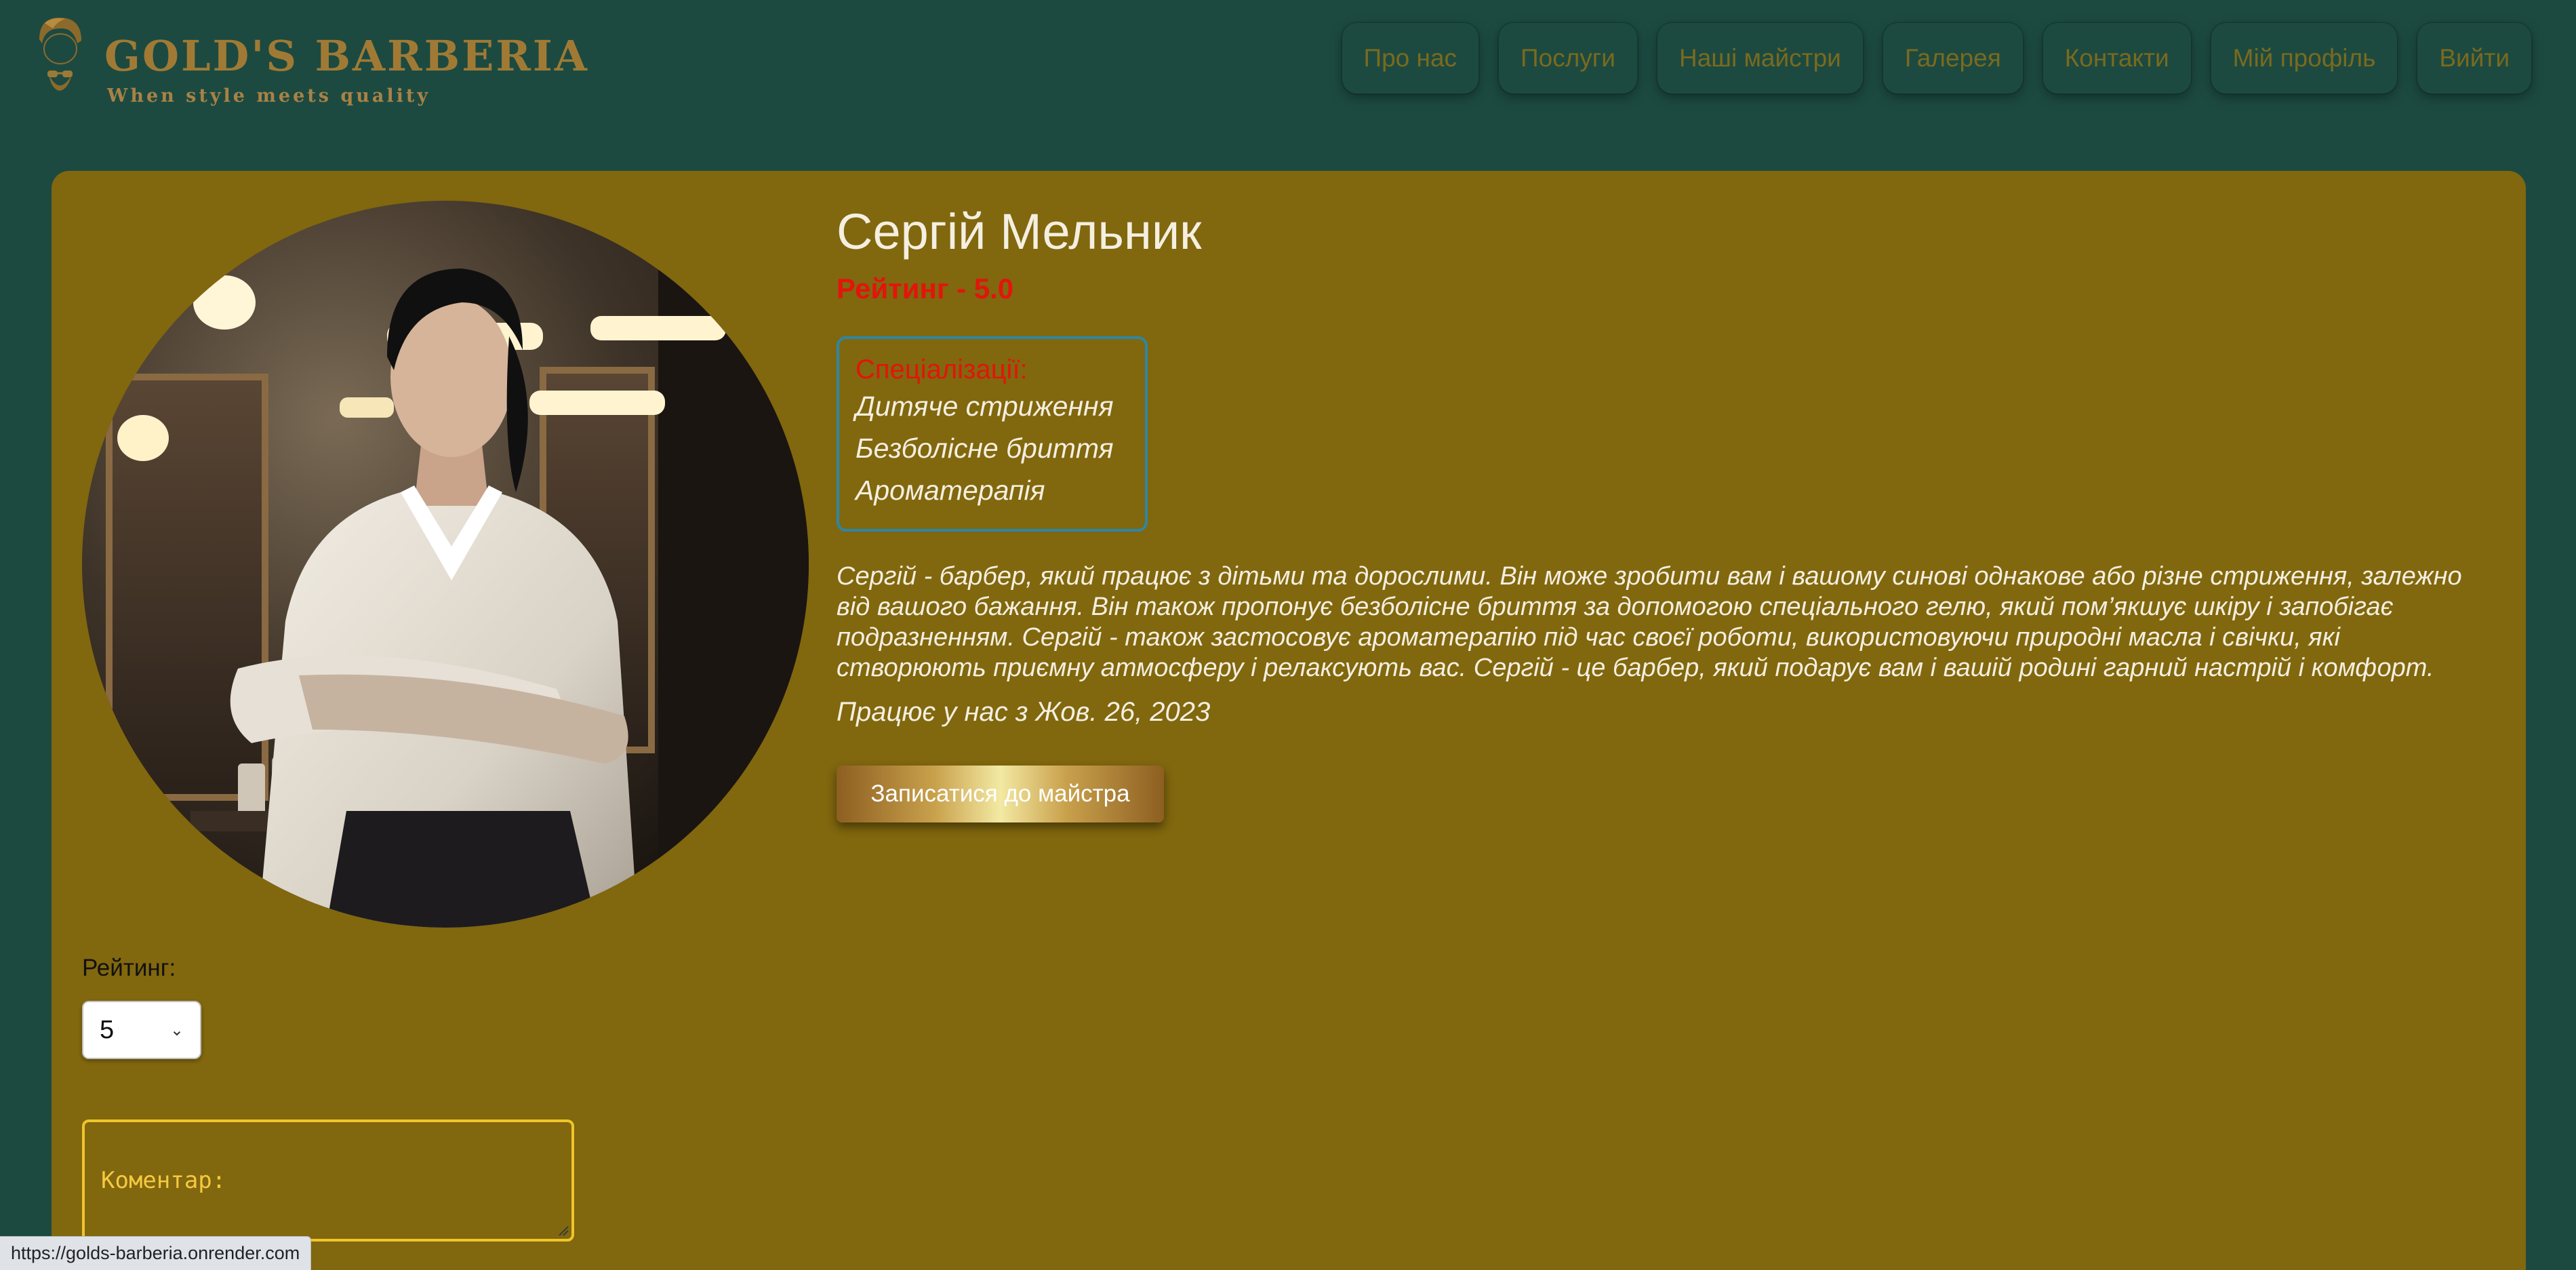 The height and width of the screenshot is (1270, 2576). Describe the element at coordinates (176, 1029) in the screenshot. I see `chevron-down-icon: ⌄` at that location.